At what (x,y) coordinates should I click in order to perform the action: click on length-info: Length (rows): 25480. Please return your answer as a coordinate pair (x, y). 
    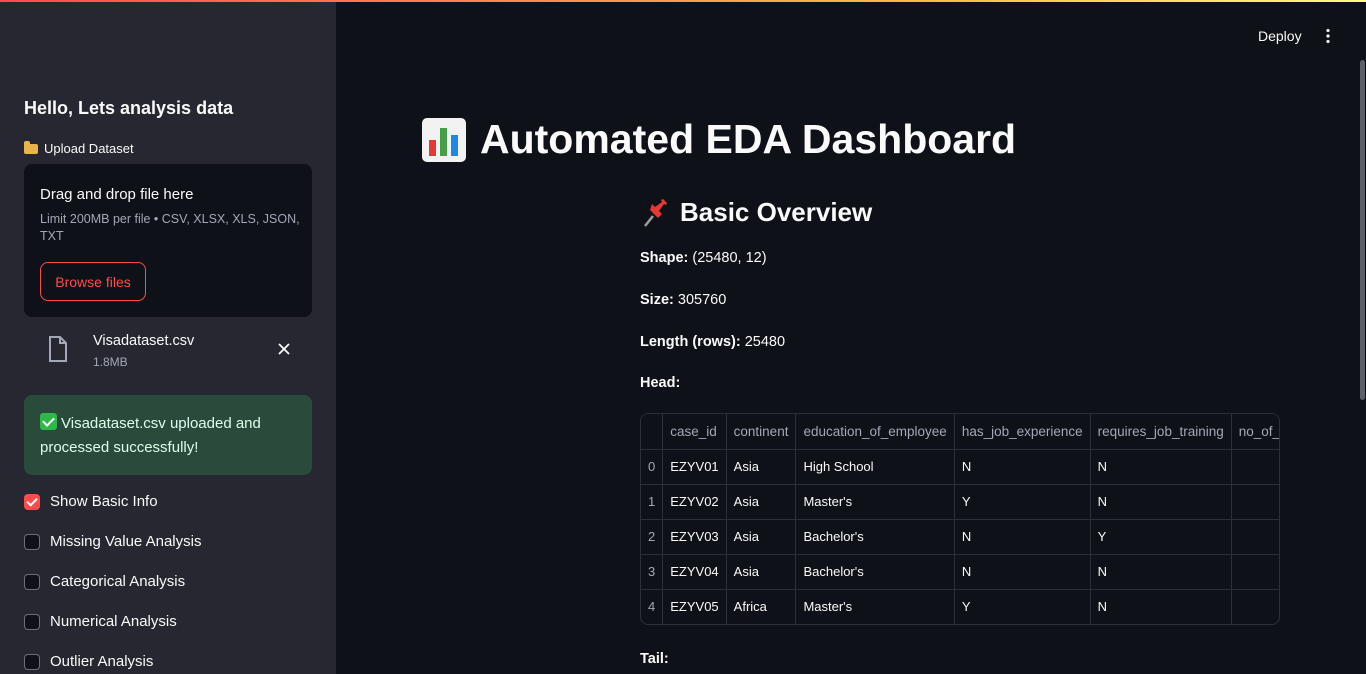
    Looking at the image, I should click on (712, 342).